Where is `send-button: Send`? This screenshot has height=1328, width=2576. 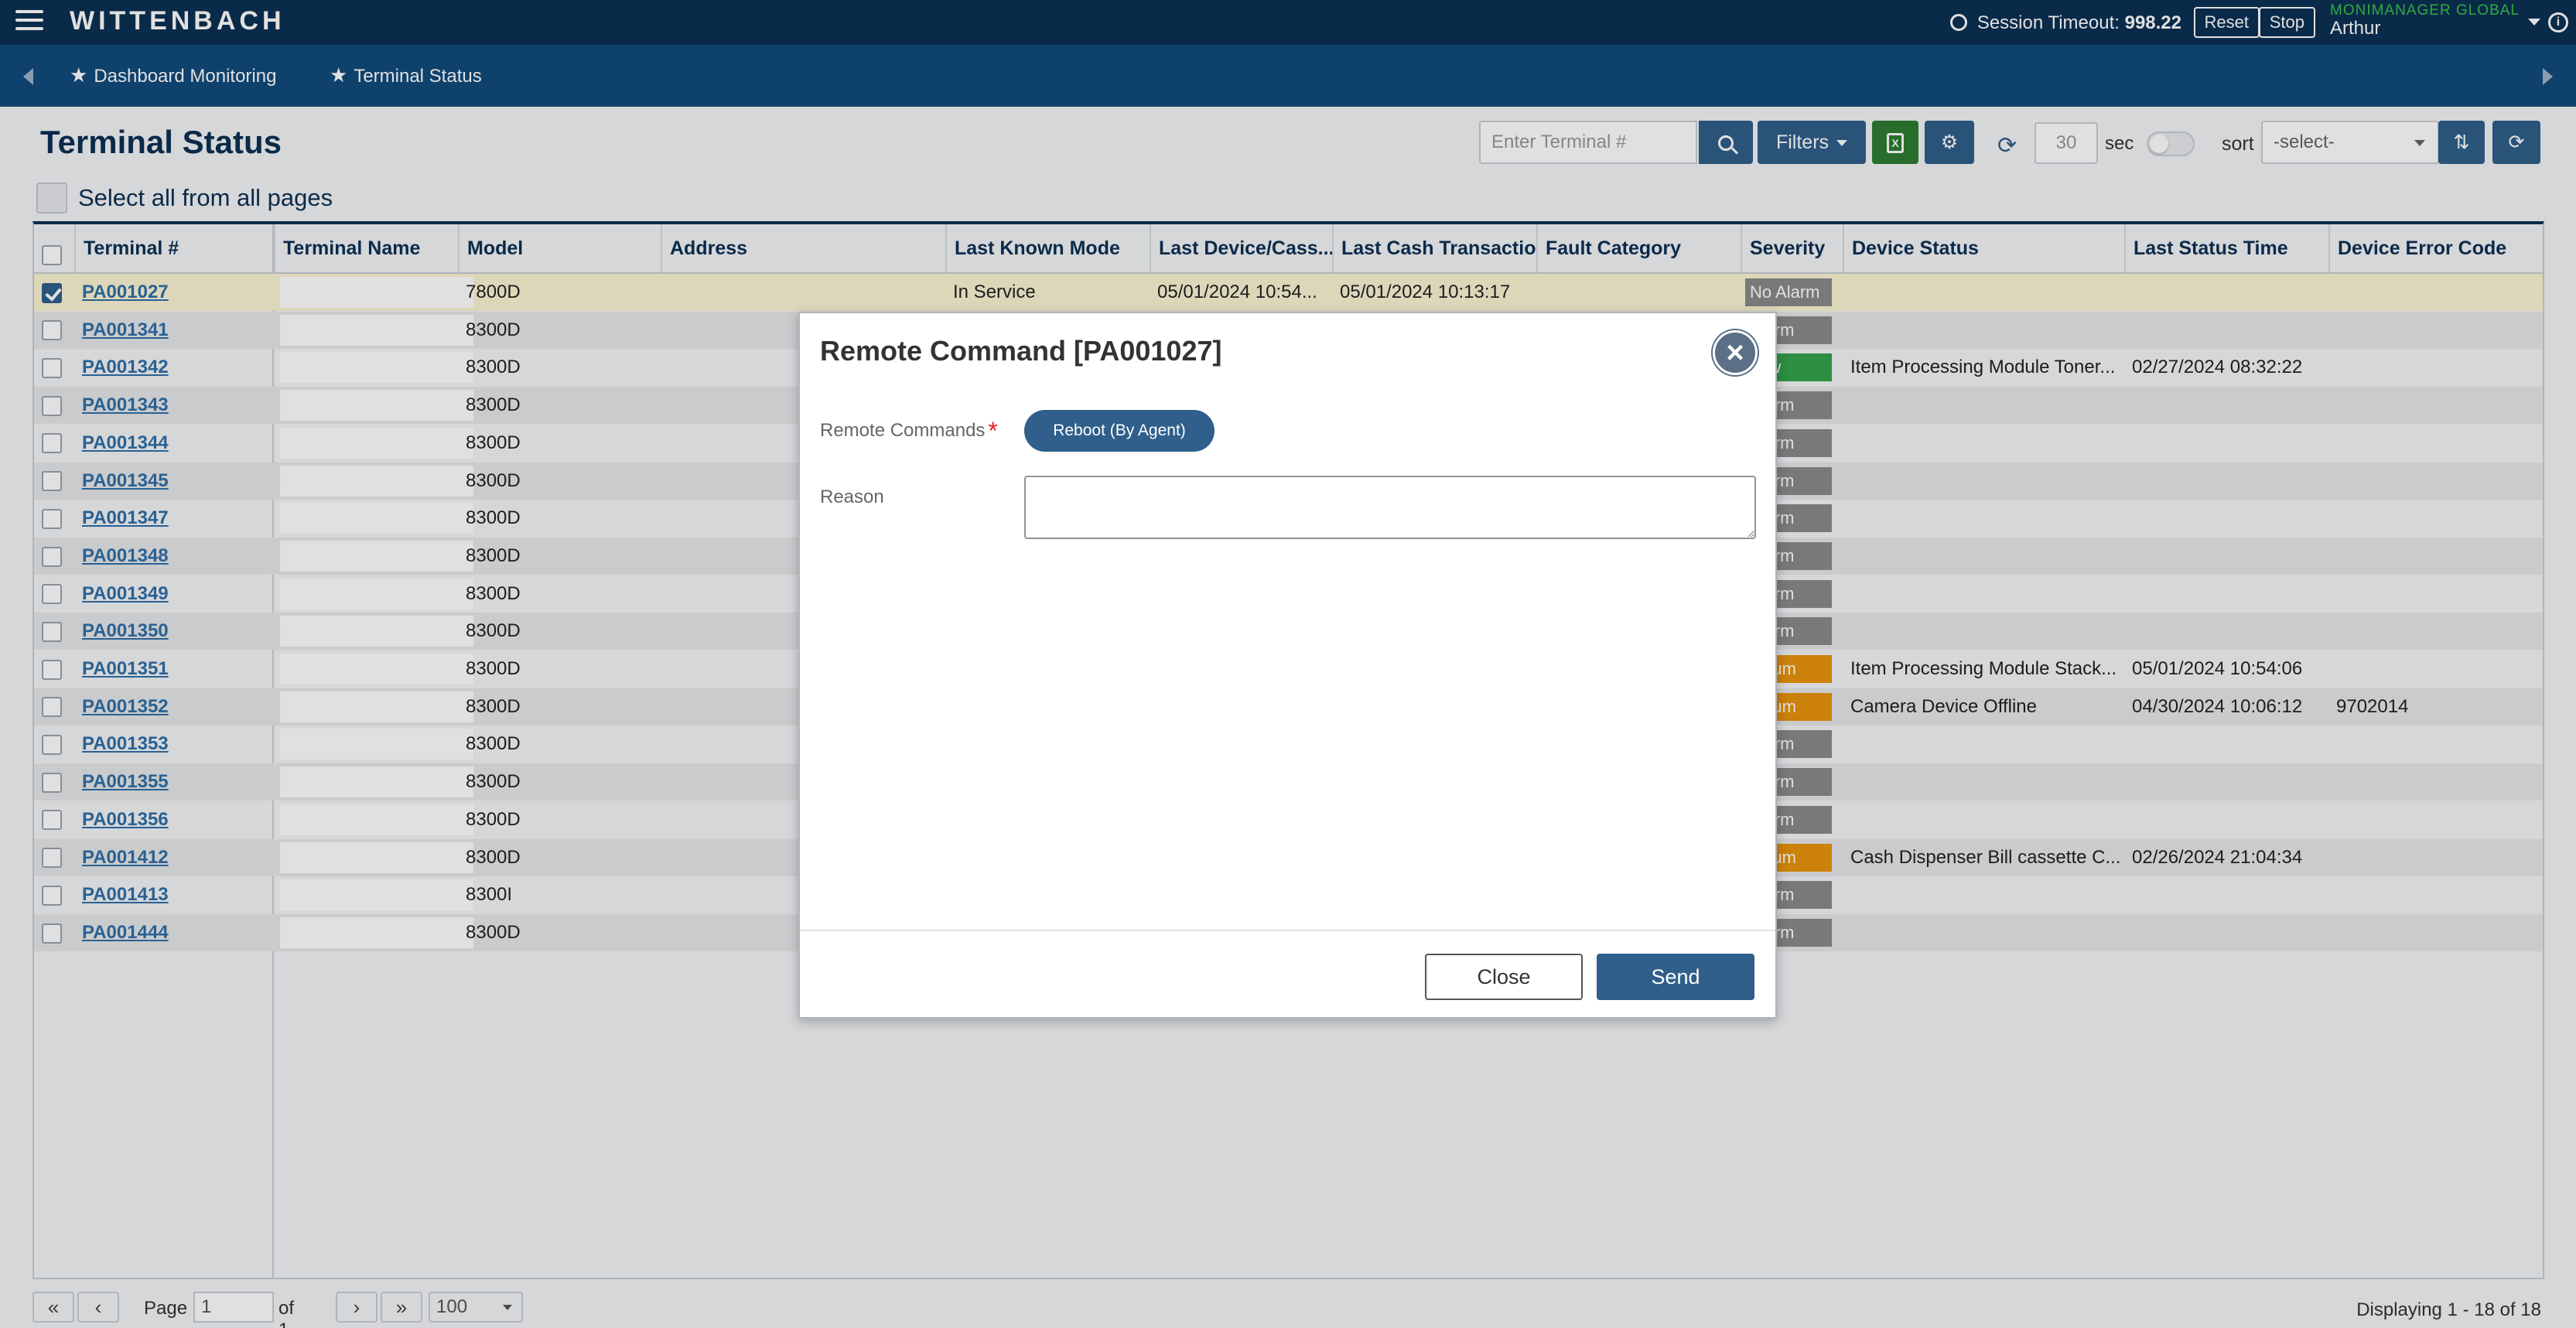
send-button: Send is located at coordinates (1675, 977).